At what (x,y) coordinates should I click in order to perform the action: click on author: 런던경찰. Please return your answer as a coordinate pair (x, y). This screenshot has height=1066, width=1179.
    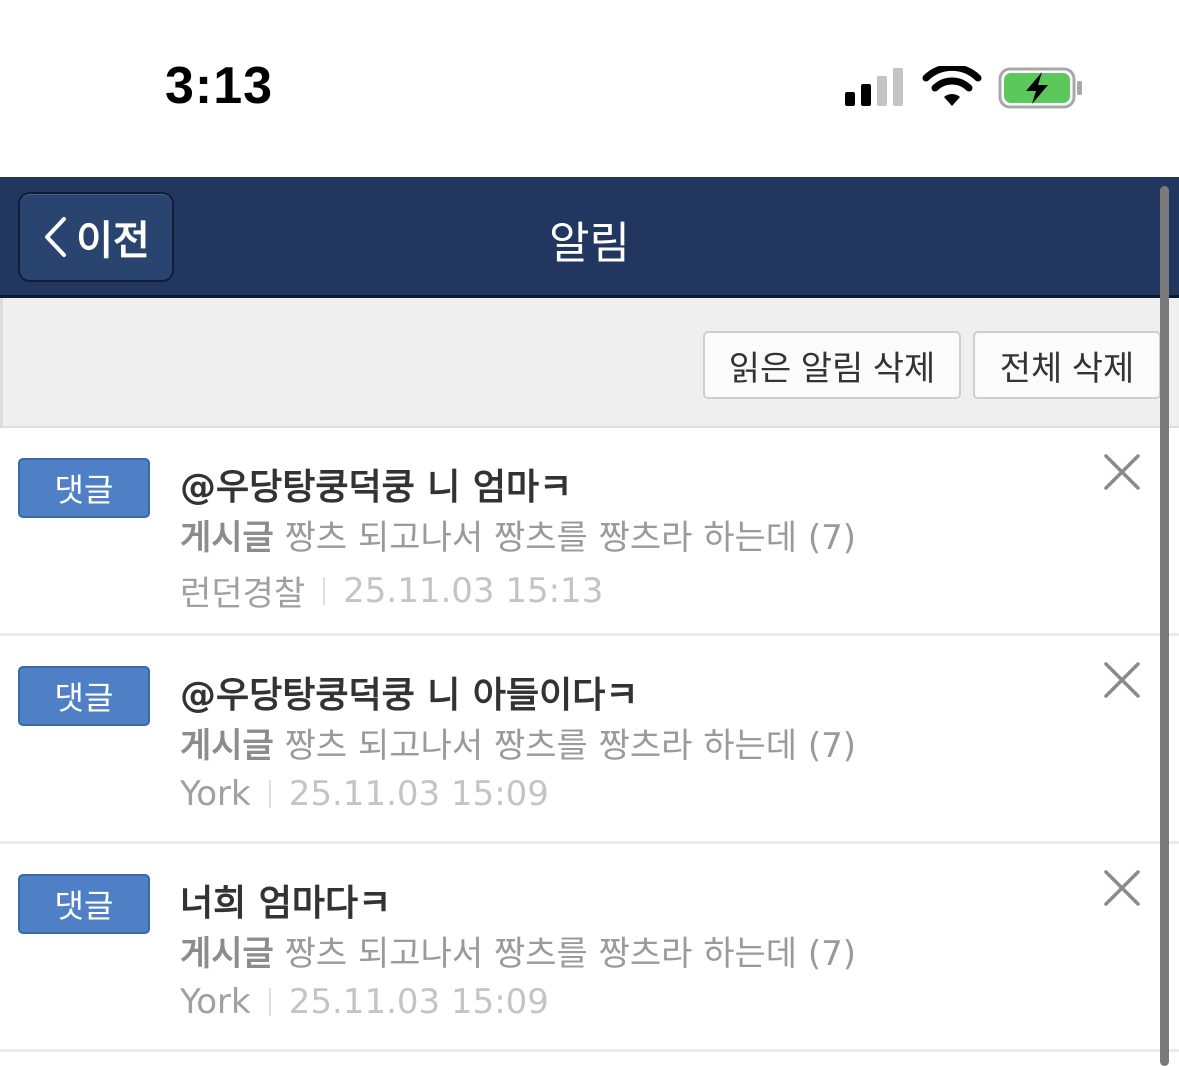
    Looking at the image, I should click on (243, 594).